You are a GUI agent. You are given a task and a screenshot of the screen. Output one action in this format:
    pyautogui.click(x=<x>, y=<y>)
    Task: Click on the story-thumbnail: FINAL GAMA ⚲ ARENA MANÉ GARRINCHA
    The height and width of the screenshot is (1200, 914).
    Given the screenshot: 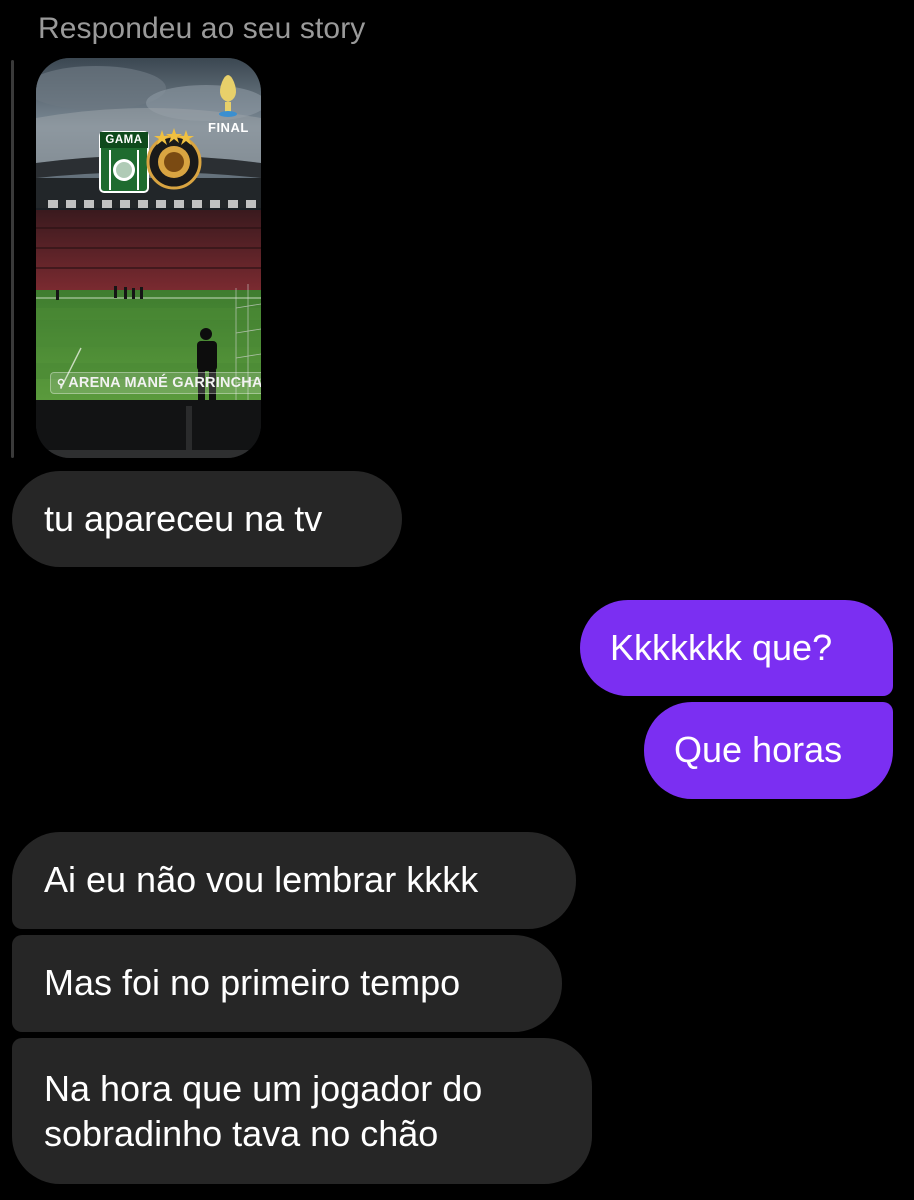 What is the action you would take?
    pyautogui.click(x=148, y=258)
    